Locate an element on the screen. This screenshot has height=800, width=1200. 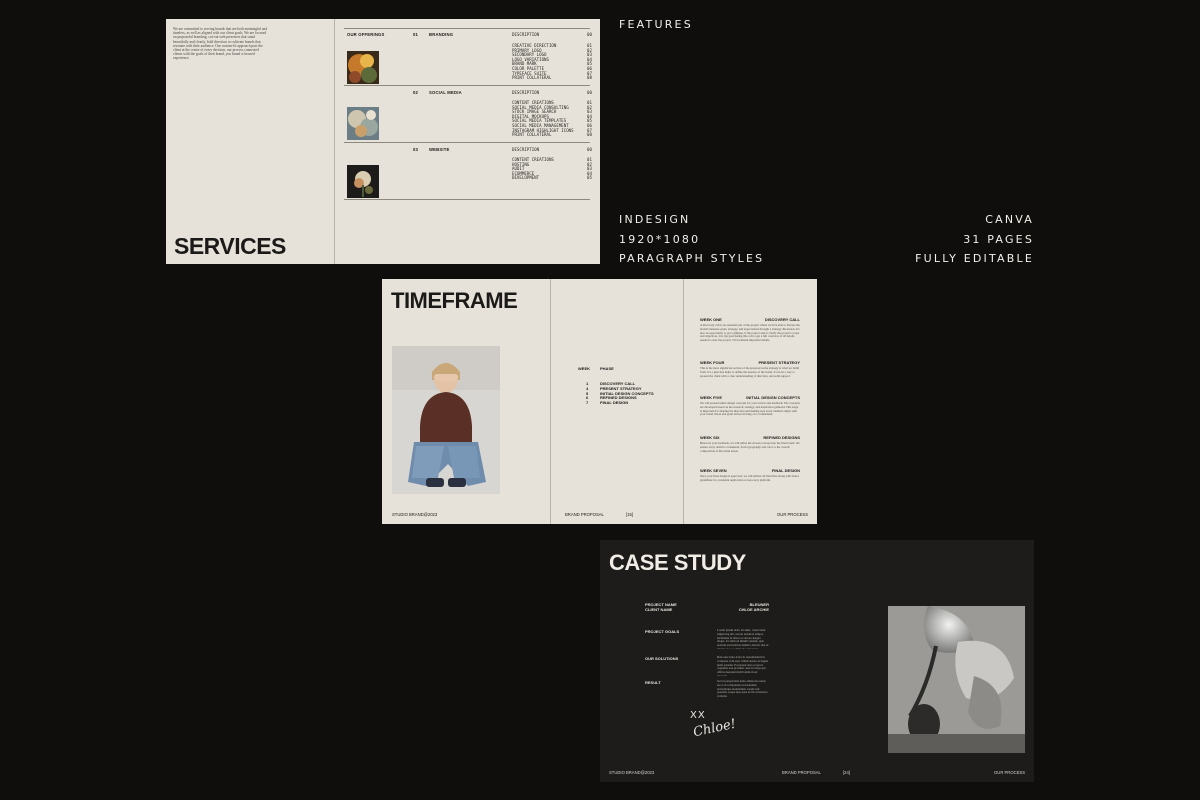
case-section-label: RESULT is located at coordinates (653, 682).